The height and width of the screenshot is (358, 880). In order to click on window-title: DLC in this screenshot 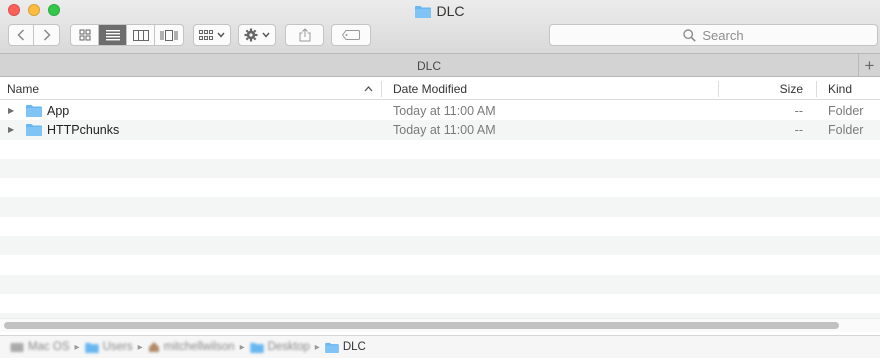, I will do `click(440, 12)`.